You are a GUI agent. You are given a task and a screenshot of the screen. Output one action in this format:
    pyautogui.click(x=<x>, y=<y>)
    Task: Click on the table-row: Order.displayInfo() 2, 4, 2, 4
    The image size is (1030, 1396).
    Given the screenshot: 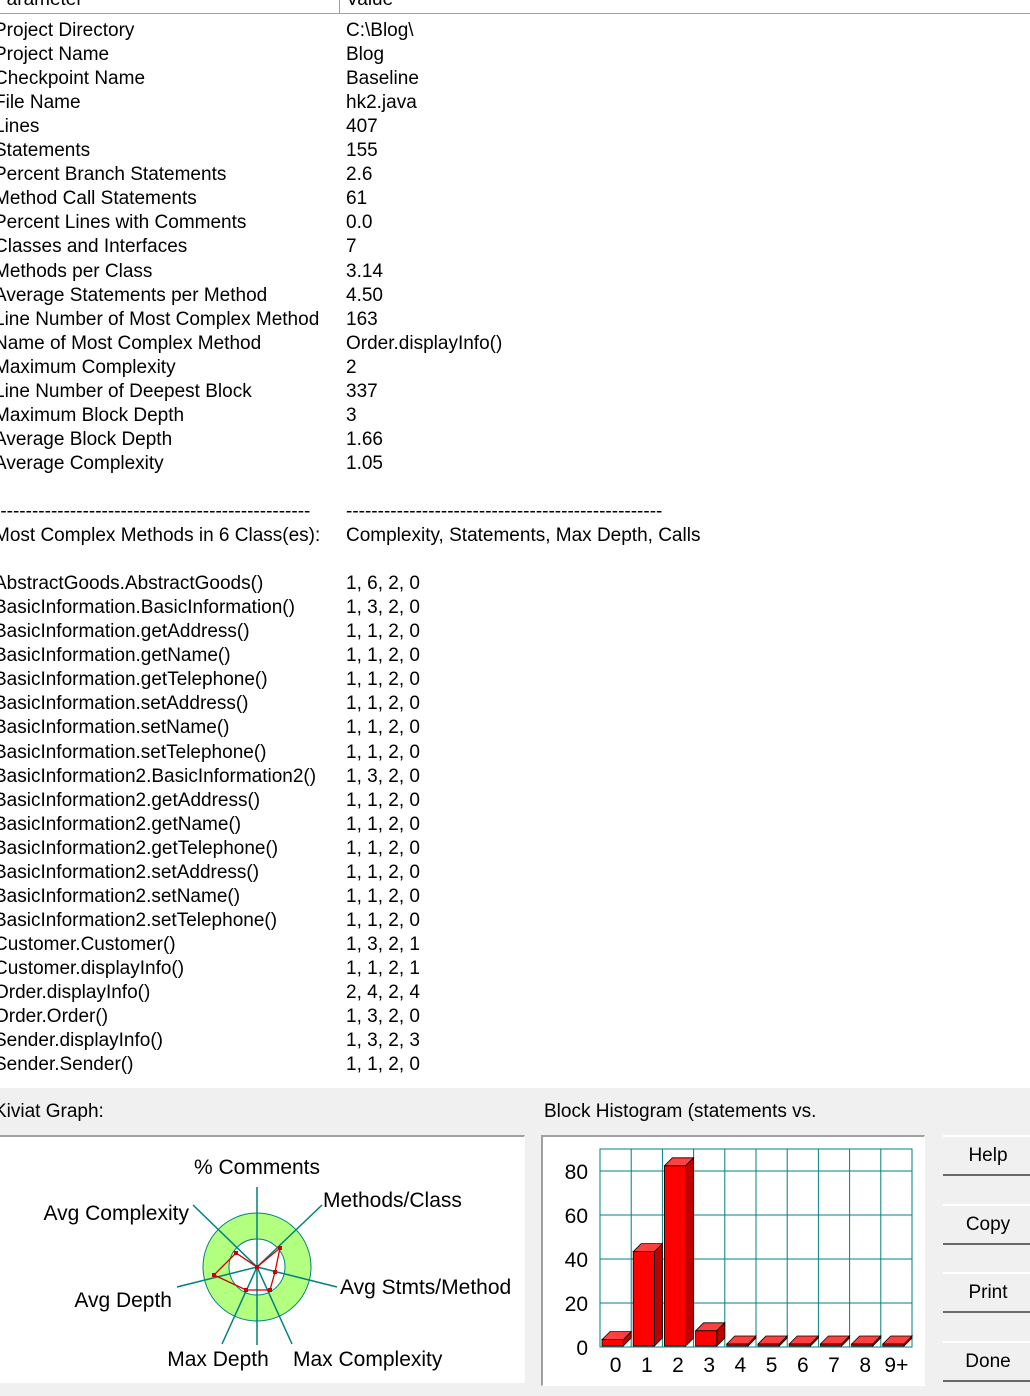 What is the action you would take?
    pyautogui.click(x=515, y=993)
    